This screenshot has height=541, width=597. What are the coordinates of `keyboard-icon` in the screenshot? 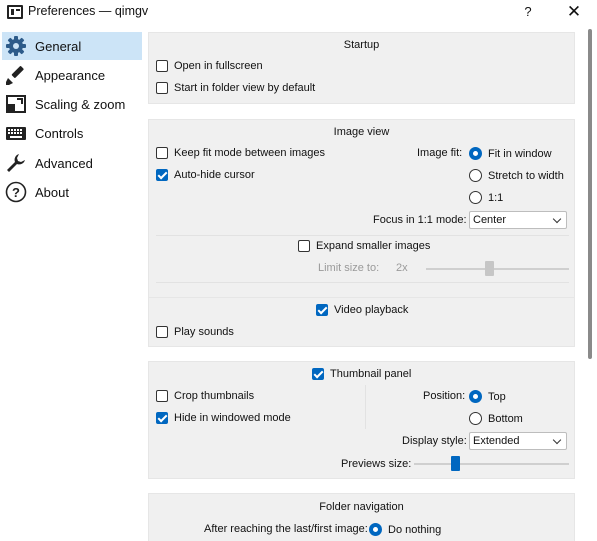 It's located at (16, 133).